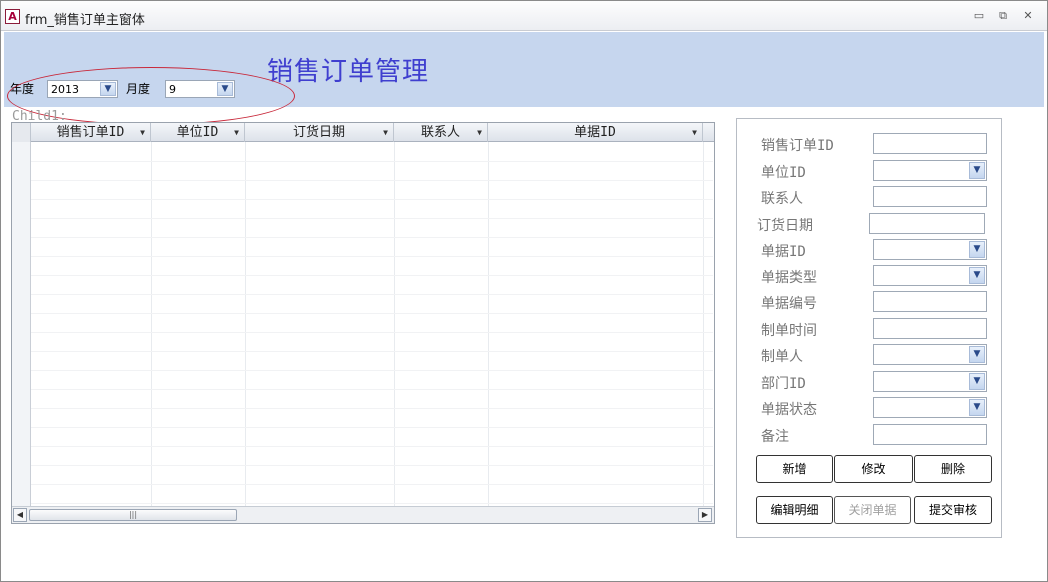 The image size is (1048, 582). What do you see at coordinates (872, 510) in the screenshot?
I see `close-document-button: 关闭单据` at bounding box center [872, 510].